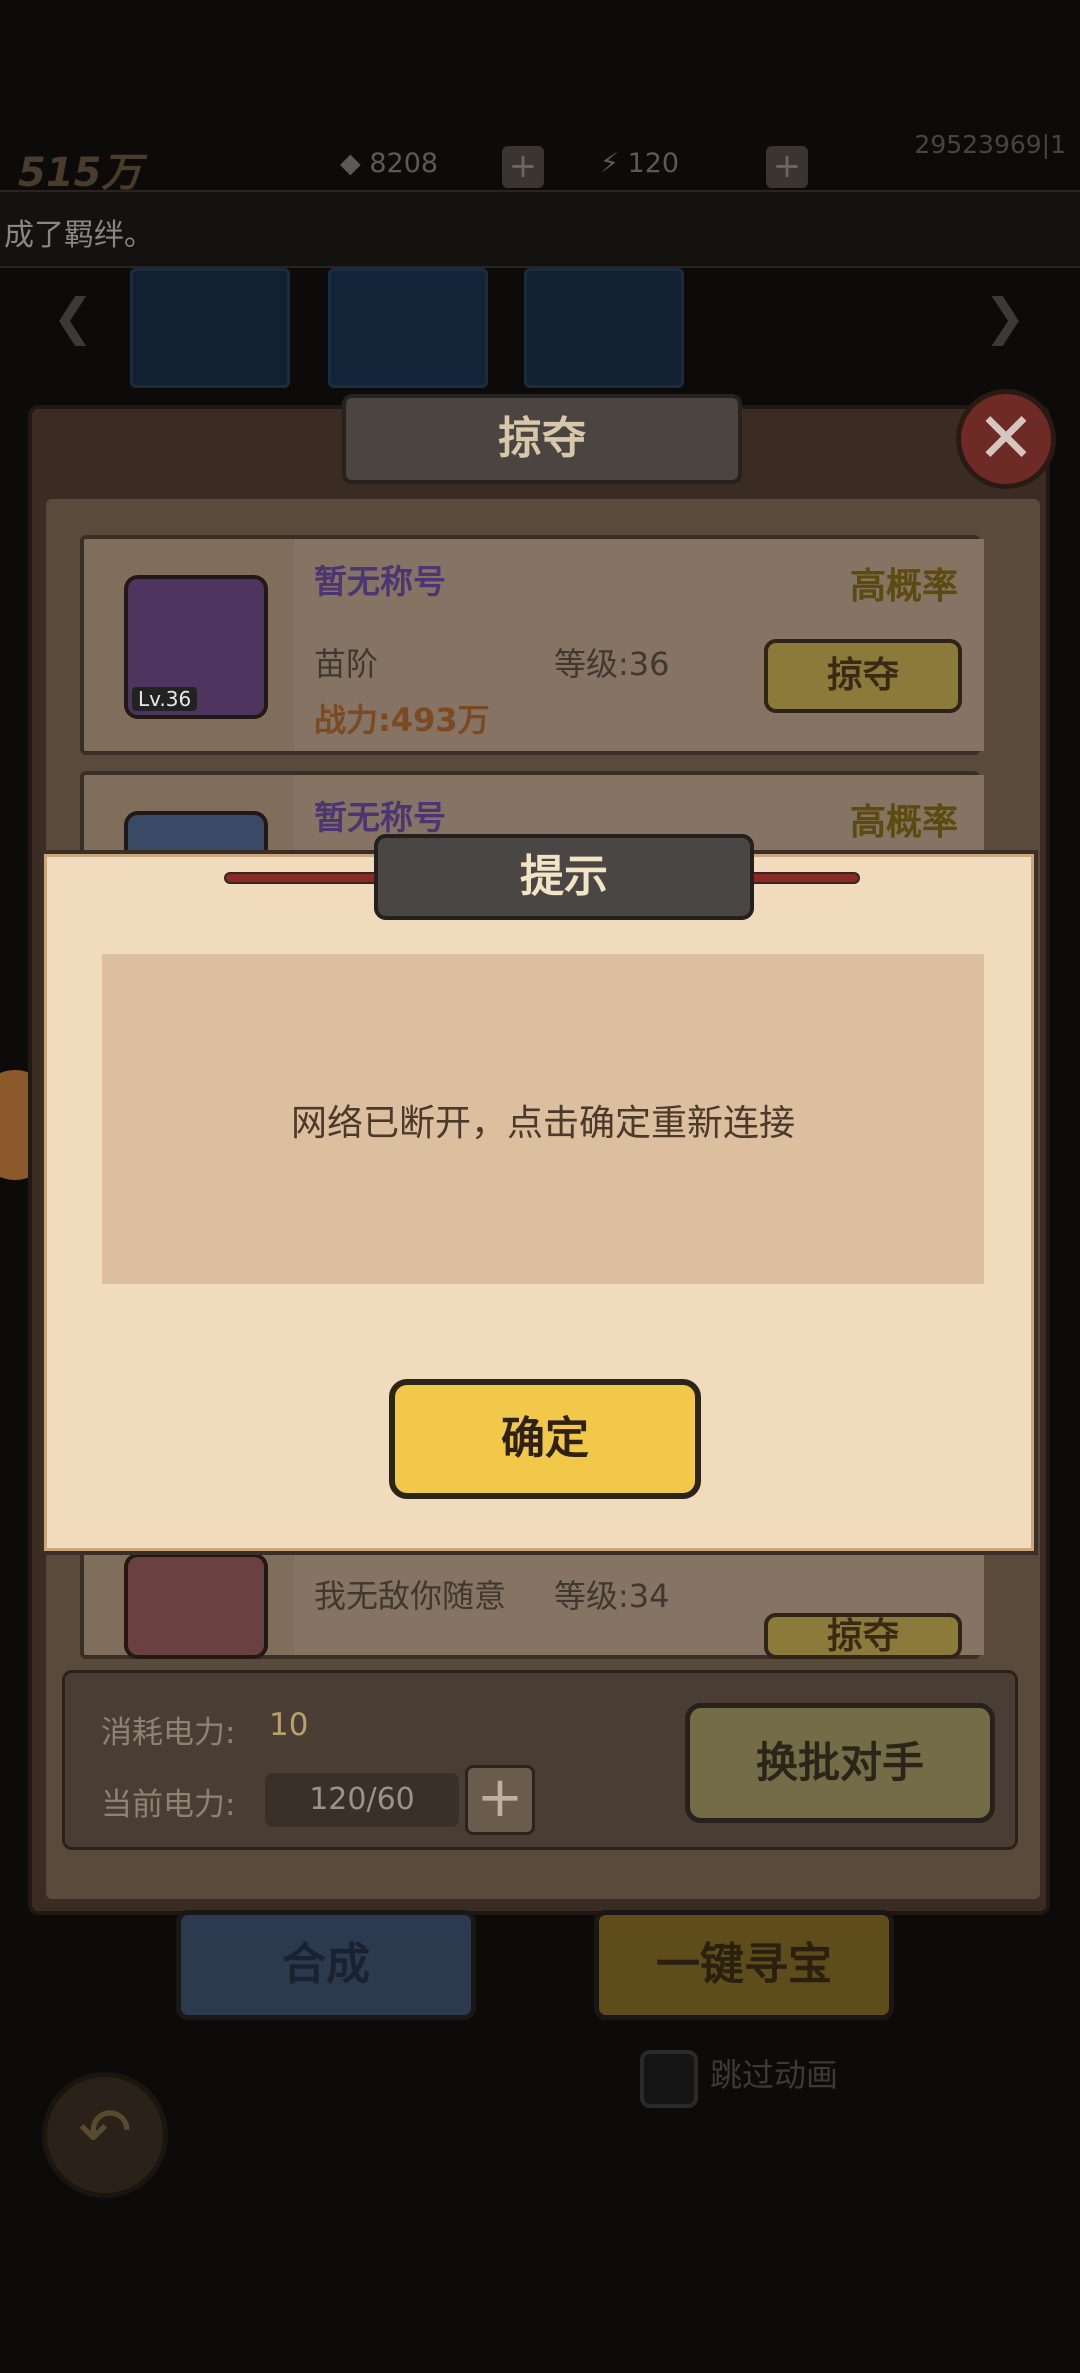  What do you see at coordinates (990, 144) in the screenshot?
I see `user-id: 29523969|1` at bounding box center [990, 144].